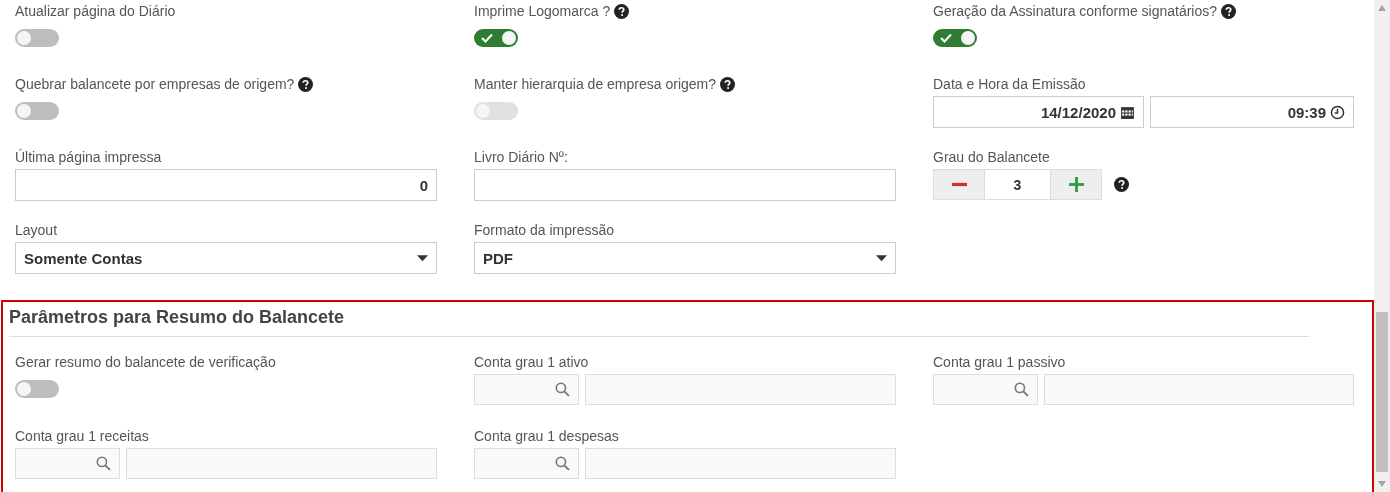 The image size is (1390, 492). I want to click on calendar-icon, so click(1127, 112).